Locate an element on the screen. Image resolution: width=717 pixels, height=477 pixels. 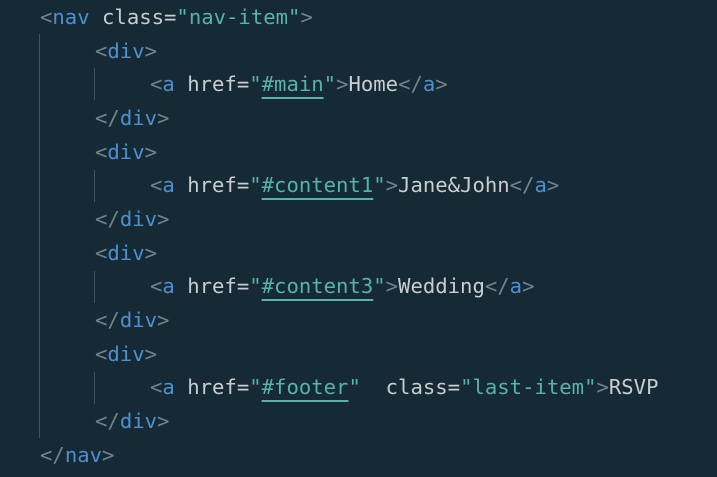
href-value: #main is located at coordinates (293, 84).